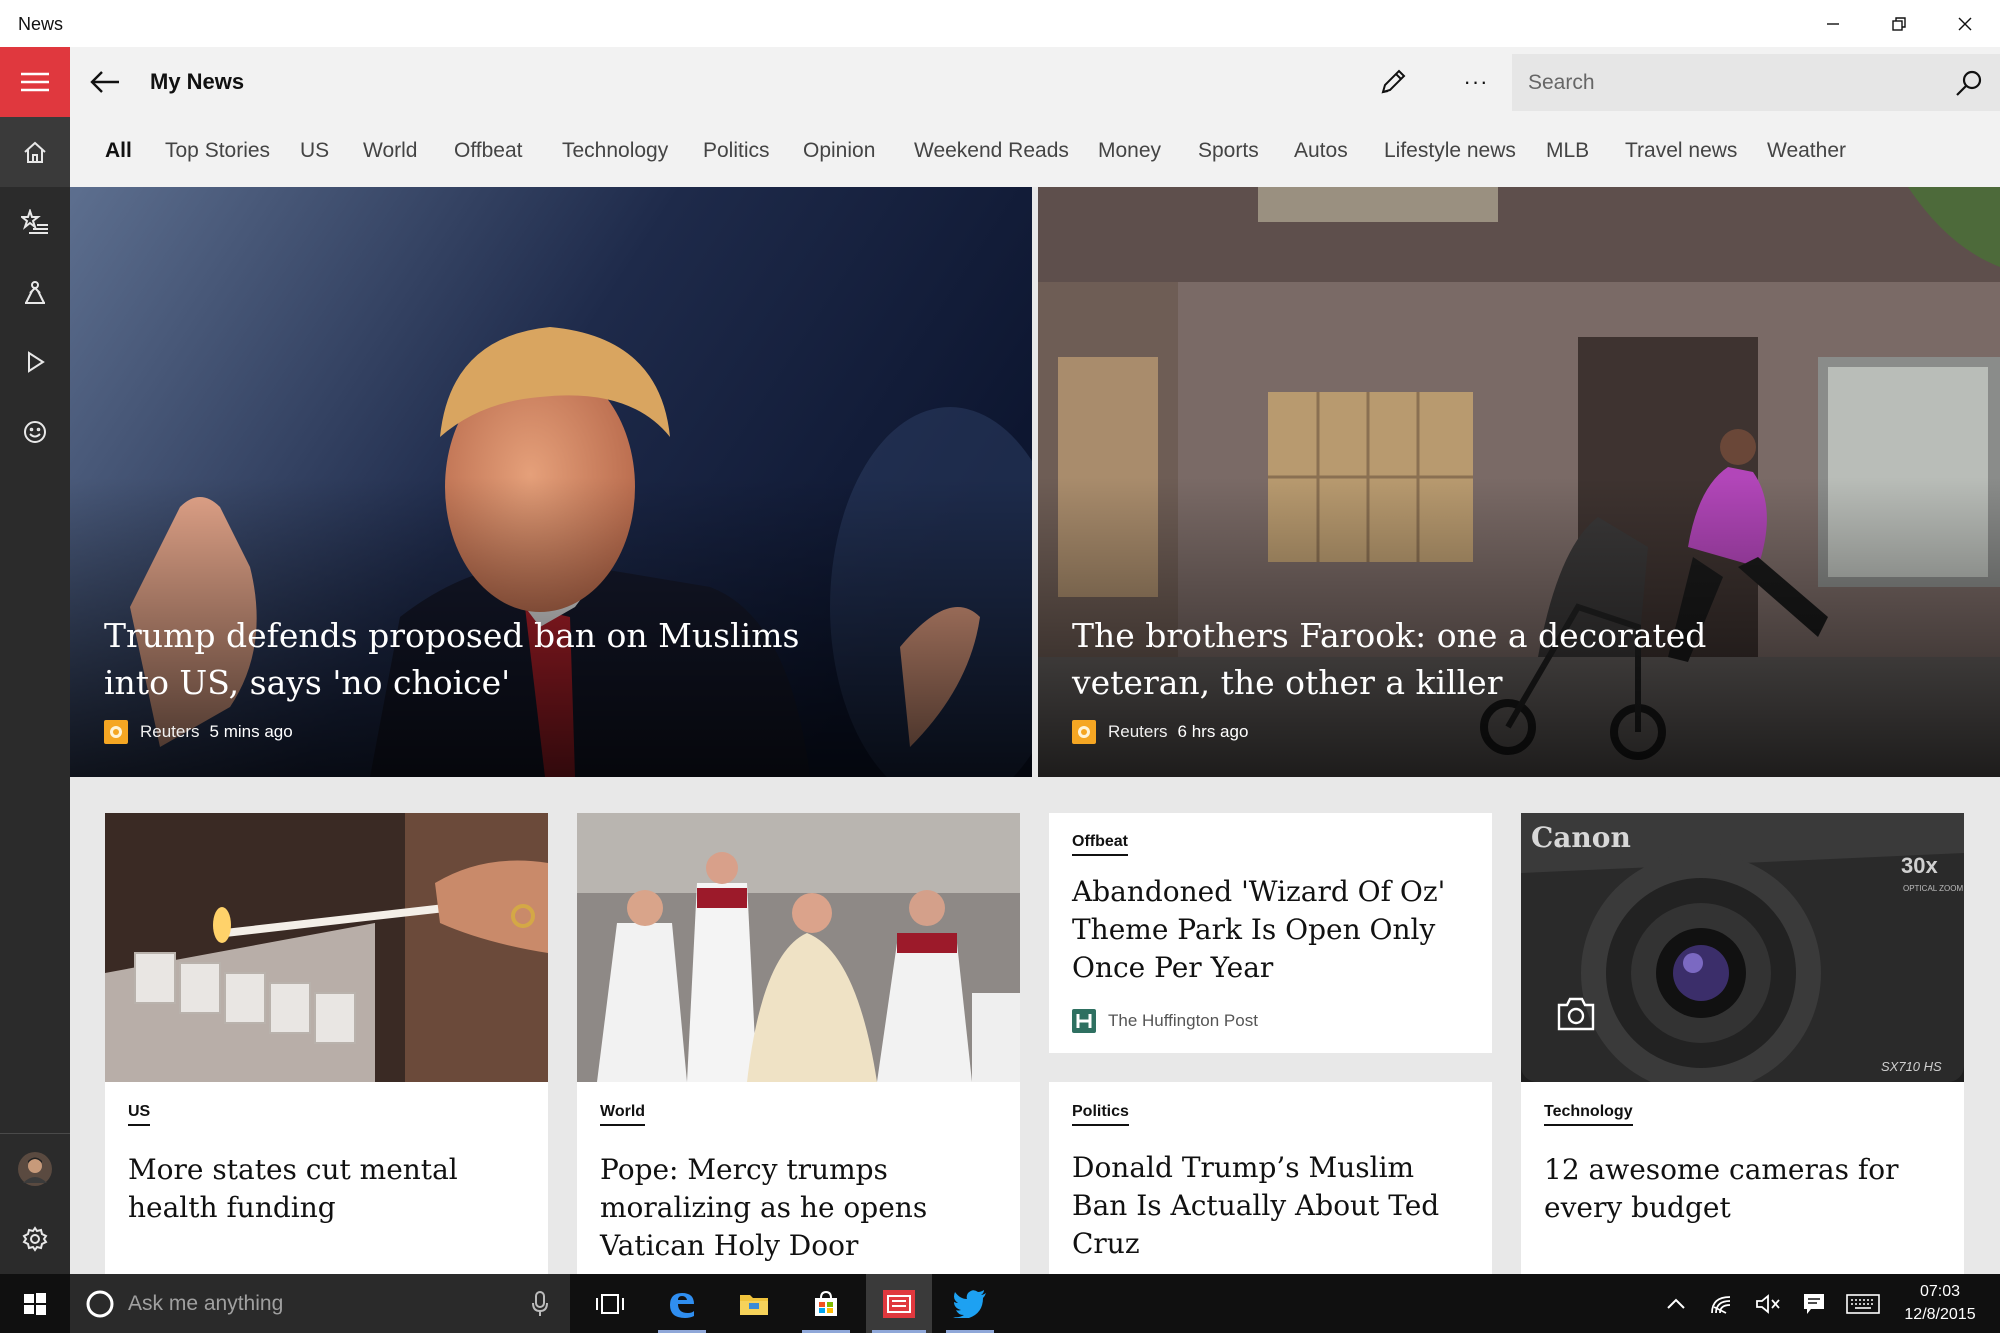  What do you see at coordinates (1129, 151) in the screenshot?
I see `tab-money: Money` at bounding box center [1129, 151].